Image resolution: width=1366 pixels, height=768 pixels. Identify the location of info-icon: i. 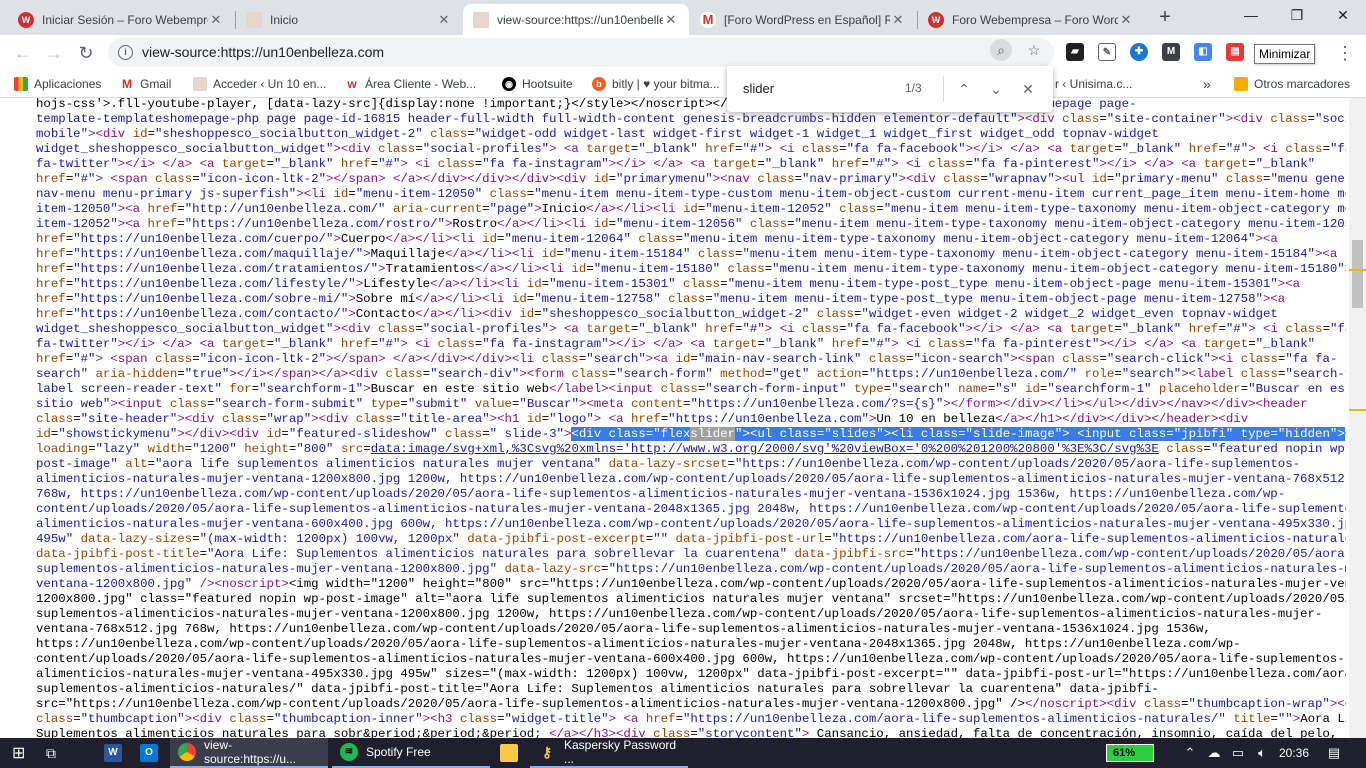
(125, 52).